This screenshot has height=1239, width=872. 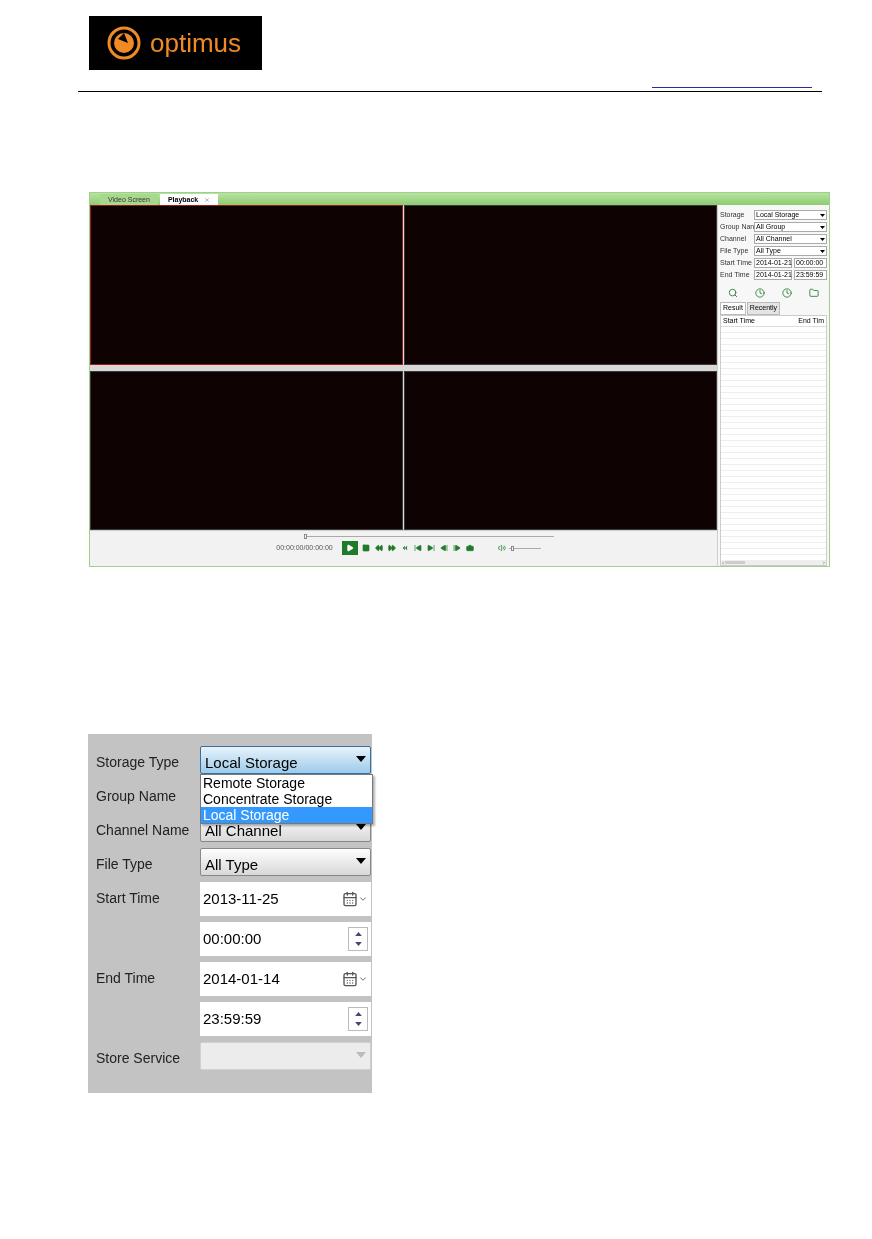 I want to click on play-icon, so click(x=349, y=548).